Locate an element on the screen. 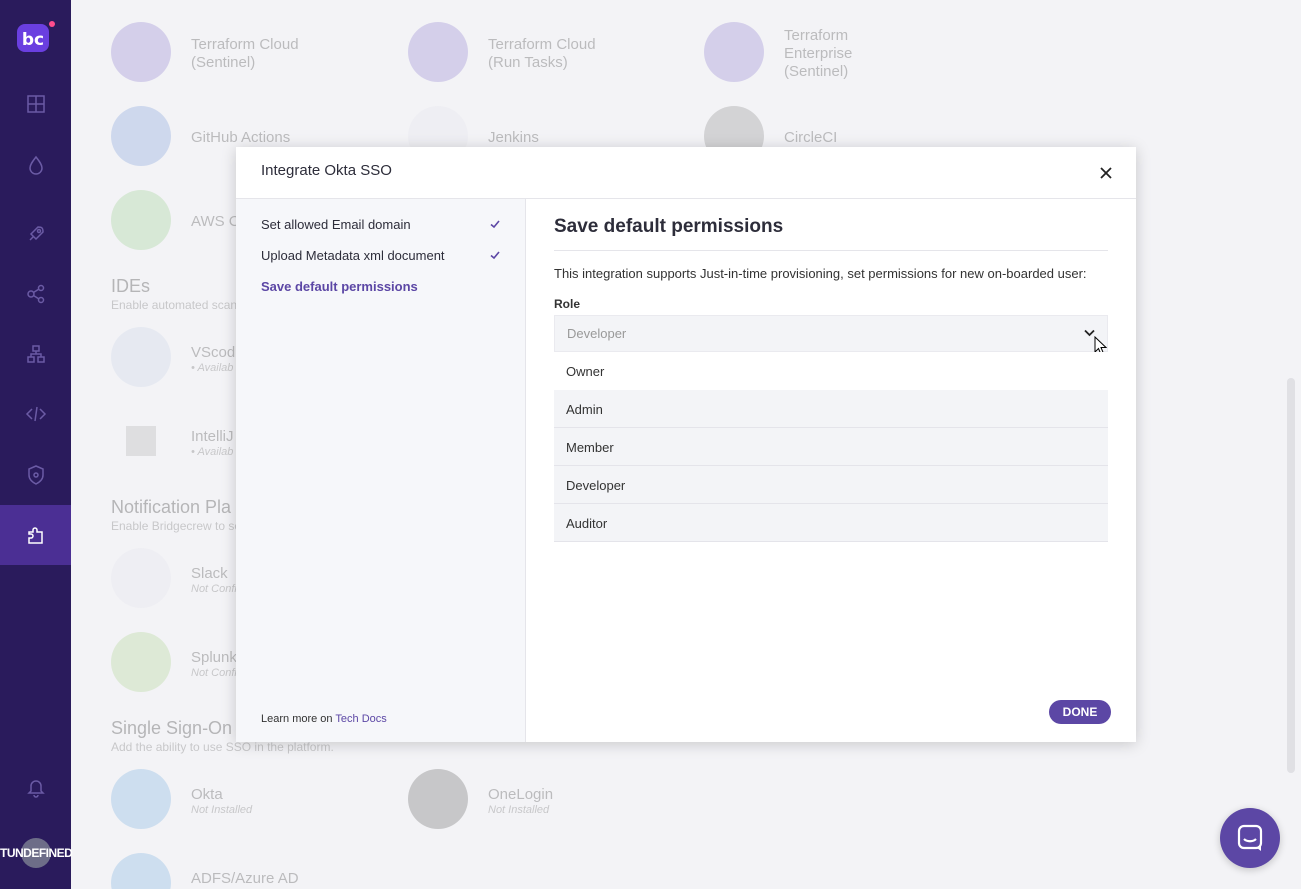 The image size is (1301, 889). done-button: DONE is located at coordinates (1080, 712).